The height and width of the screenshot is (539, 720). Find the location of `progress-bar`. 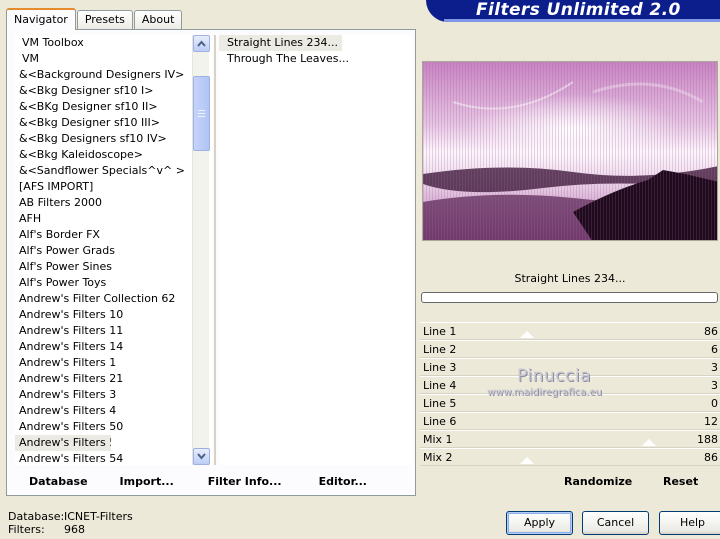

progress-bar is located at coordinates (569, 297).